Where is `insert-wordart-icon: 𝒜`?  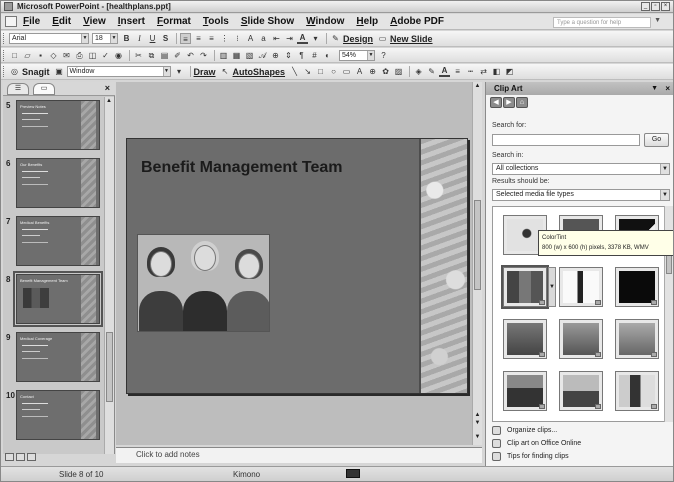
insert-wordart-icon: 𝒜 is located at coordinates (262, 55).